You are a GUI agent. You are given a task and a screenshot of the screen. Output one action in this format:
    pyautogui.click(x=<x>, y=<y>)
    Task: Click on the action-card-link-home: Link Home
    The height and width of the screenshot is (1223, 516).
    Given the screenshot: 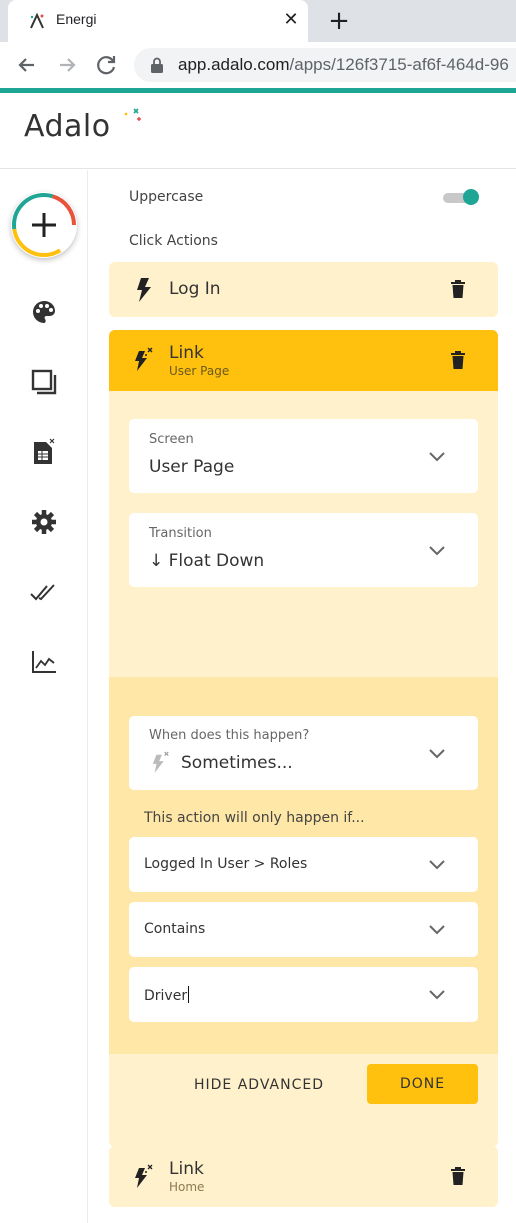 What is the action you would take?
    pyautogui.click(x=303, y=1176)
    